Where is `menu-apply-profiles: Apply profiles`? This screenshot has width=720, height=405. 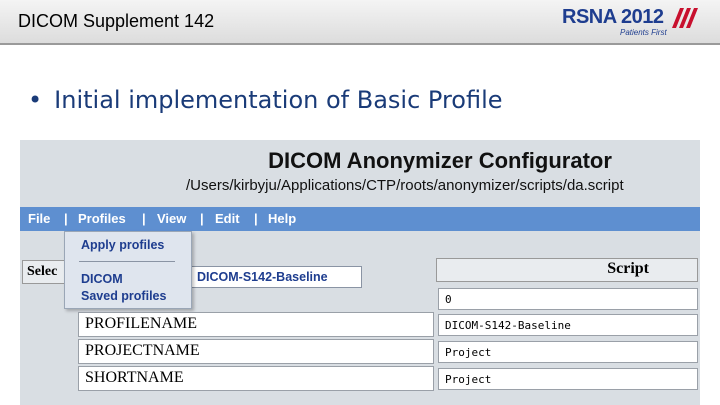 menu-apply-profiles: Apply profiles is located at coordinates (122, 245).